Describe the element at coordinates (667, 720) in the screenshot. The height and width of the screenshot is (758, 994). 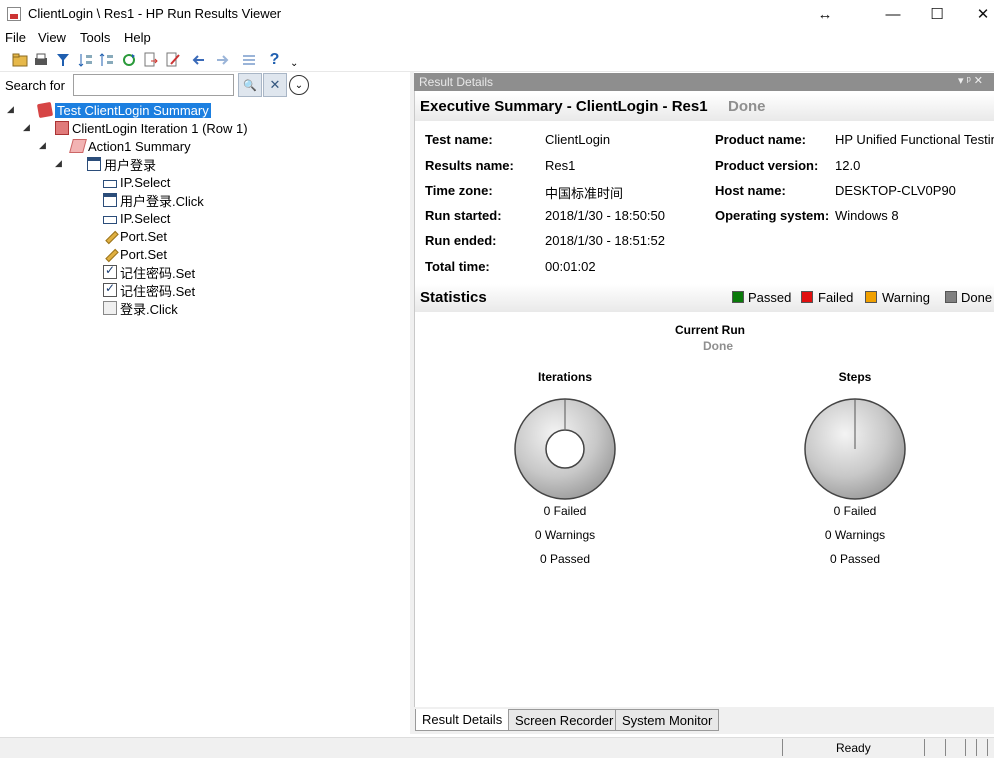
I see `tab-system-monitor: System Monitor` at that location.